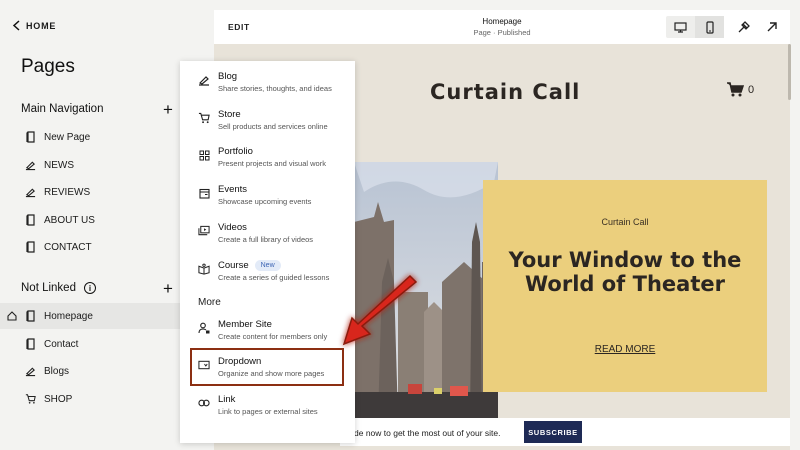 The height and width of the screenshot is (450, 800). I want to click on menu-item-desc: Showcase upcoming events, so click(265, 201).